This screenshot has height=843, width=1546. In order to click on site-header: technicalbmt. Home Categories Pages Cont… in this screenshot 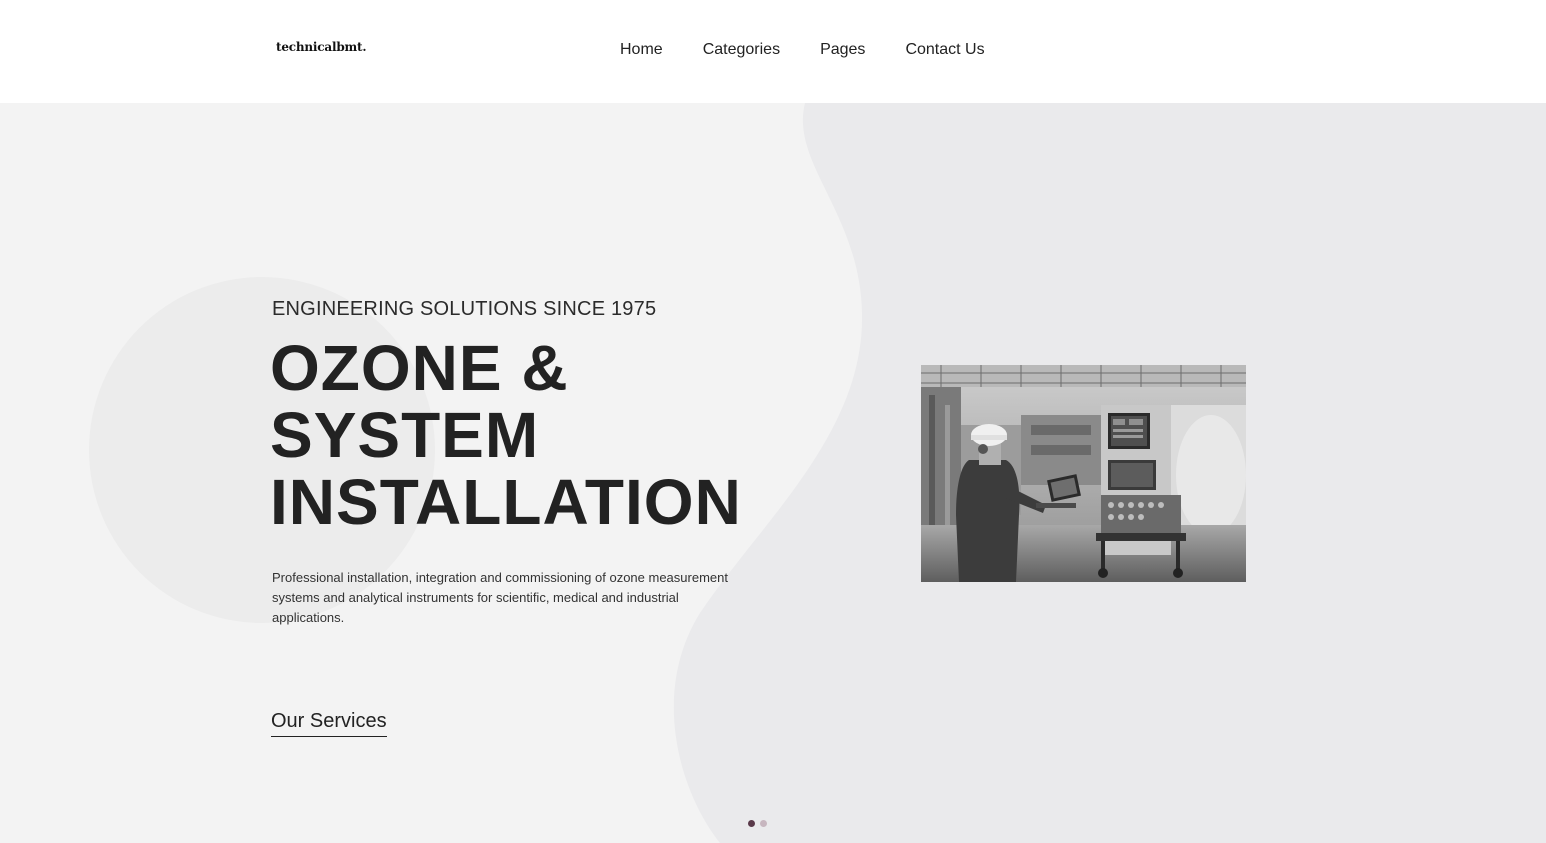, I will do `click(773, 51)`.